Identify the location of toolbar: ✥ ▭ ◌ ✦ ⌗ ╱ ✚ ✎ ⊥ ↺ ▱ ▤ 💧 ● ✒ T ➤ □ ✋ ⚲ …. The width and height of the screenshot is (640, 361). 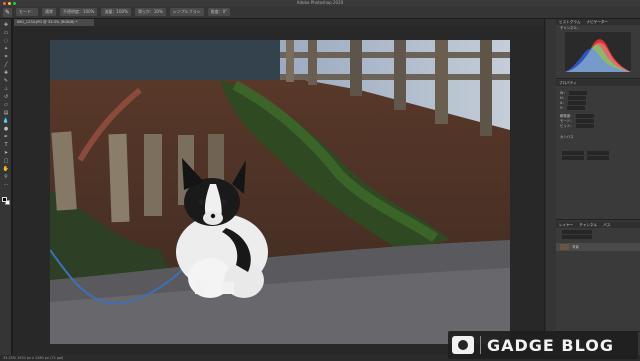
(6, 187).